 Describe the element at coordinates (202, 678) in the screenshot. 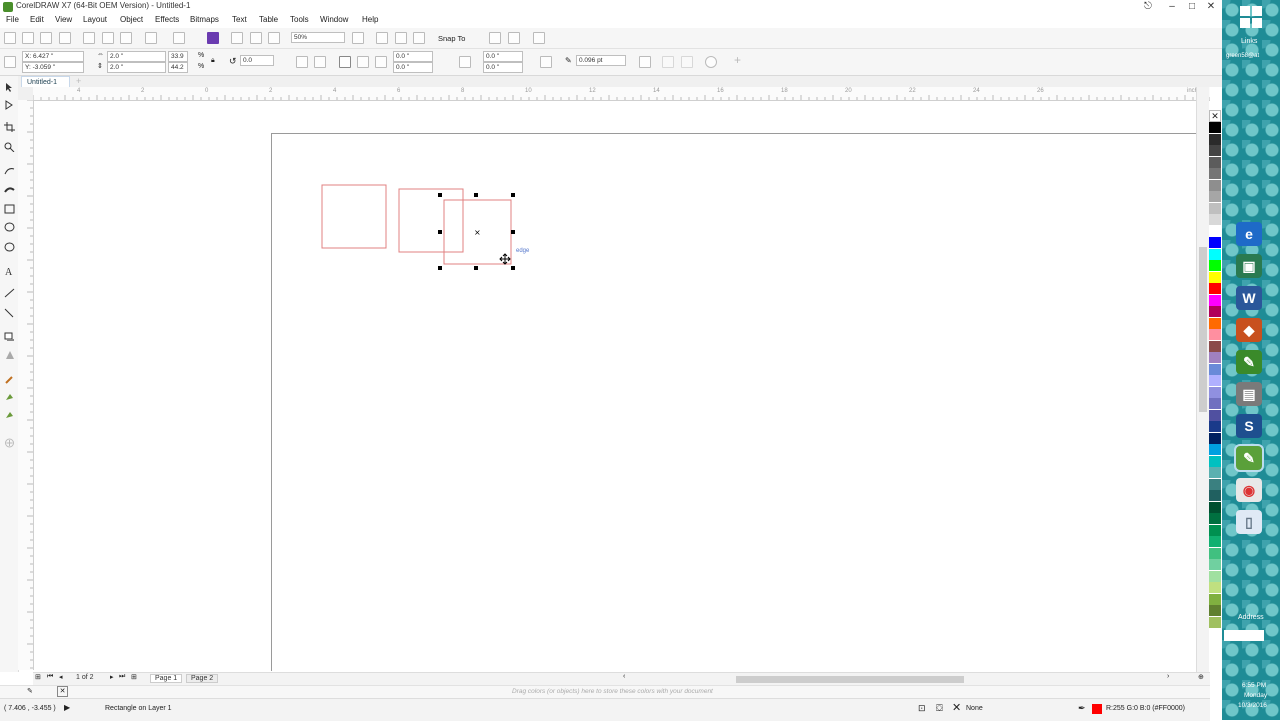

I see `page-tab-2: Page 2` at that location.